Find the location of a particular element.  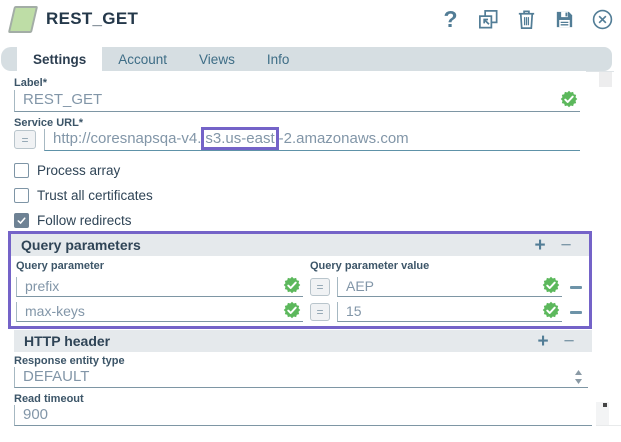

label-field-label: Label* is located at coordinates (31, 83).